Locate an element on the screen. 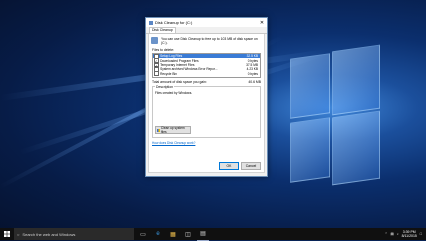 The width and height of the screenshot is (426, 241). file-name: Recycle Bin is located at coordinates (168, 73).